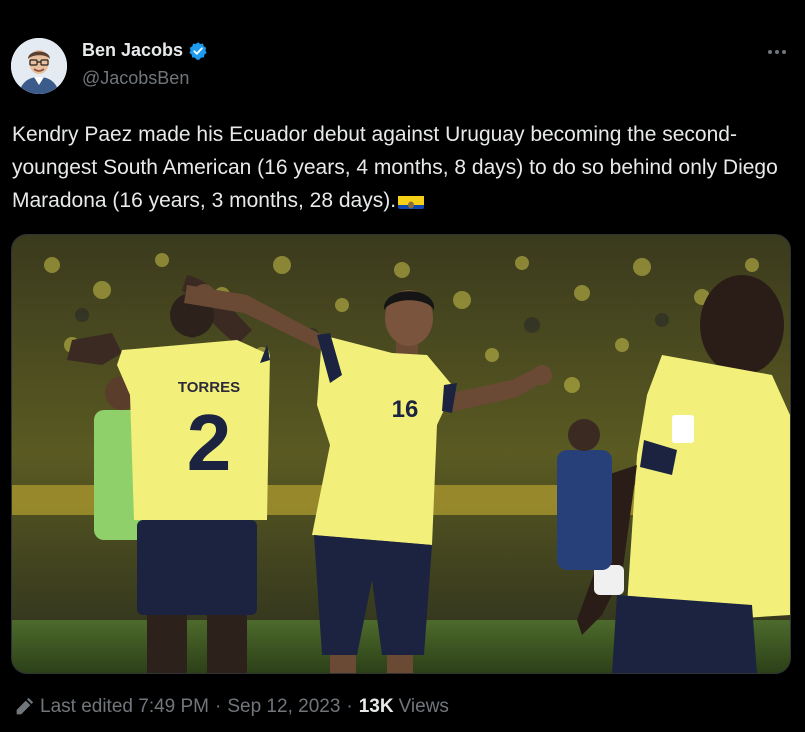  I want to click on author-handle: @JacobsBen, so click(135, 78).